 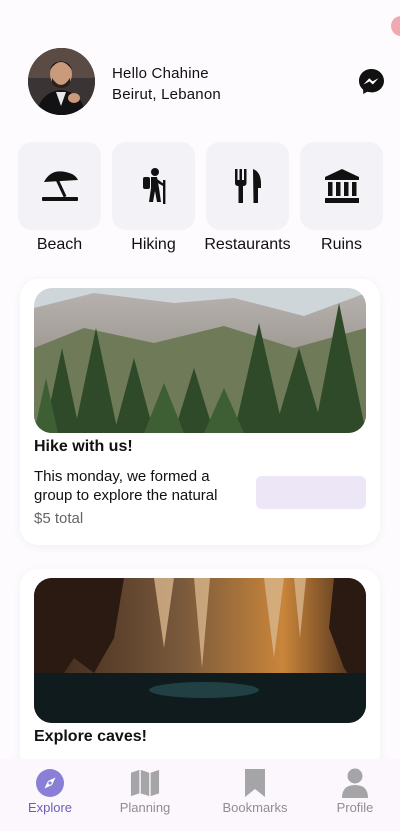 I want to click on nav-explore: Explore, so click(x=50, y=795).